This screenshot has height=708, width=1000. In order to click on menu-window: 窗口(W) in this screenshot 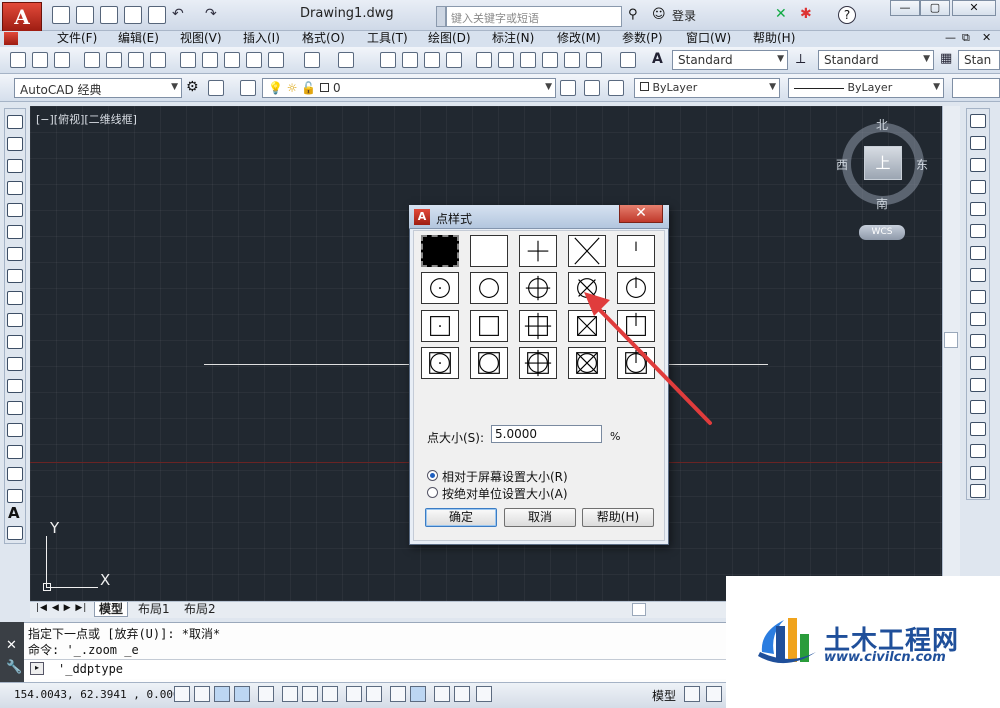, I will do `click(708, 38)`.